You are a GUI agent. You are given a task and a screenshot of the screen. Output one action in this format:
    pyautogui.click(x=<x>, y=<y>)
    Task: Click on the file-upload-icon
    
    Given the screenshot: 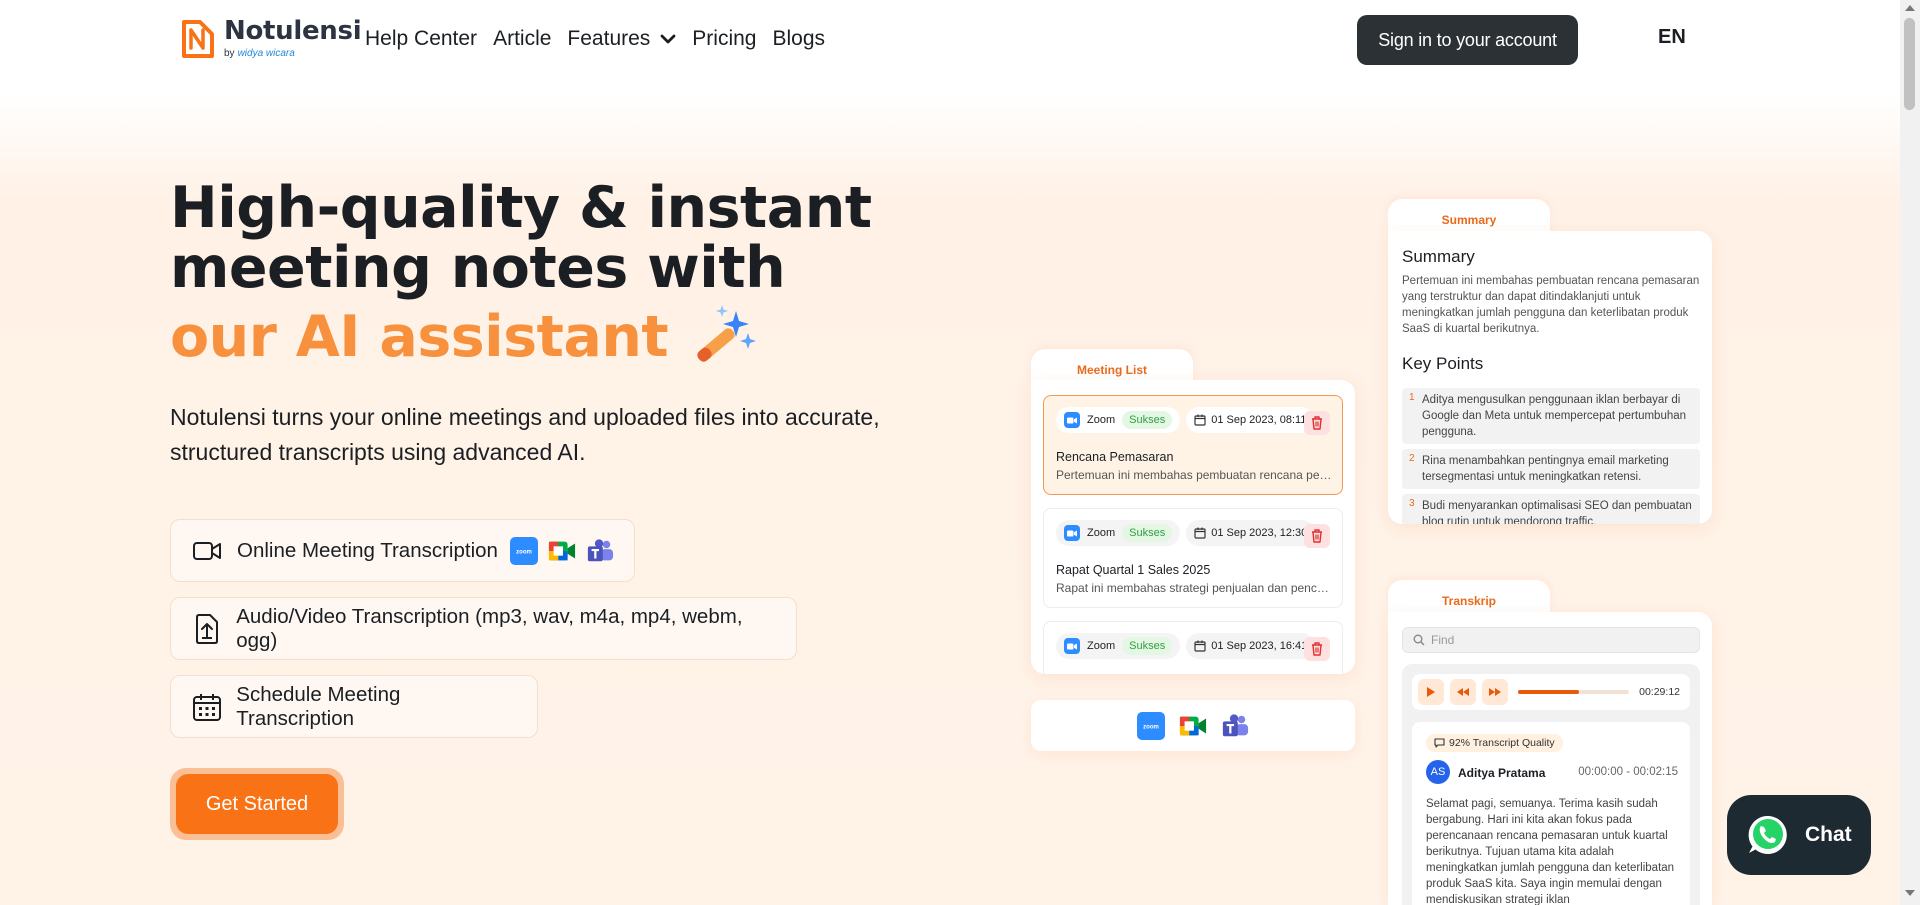 What is the action you would take?
    pyautogui.click(x=206, y=628)
    